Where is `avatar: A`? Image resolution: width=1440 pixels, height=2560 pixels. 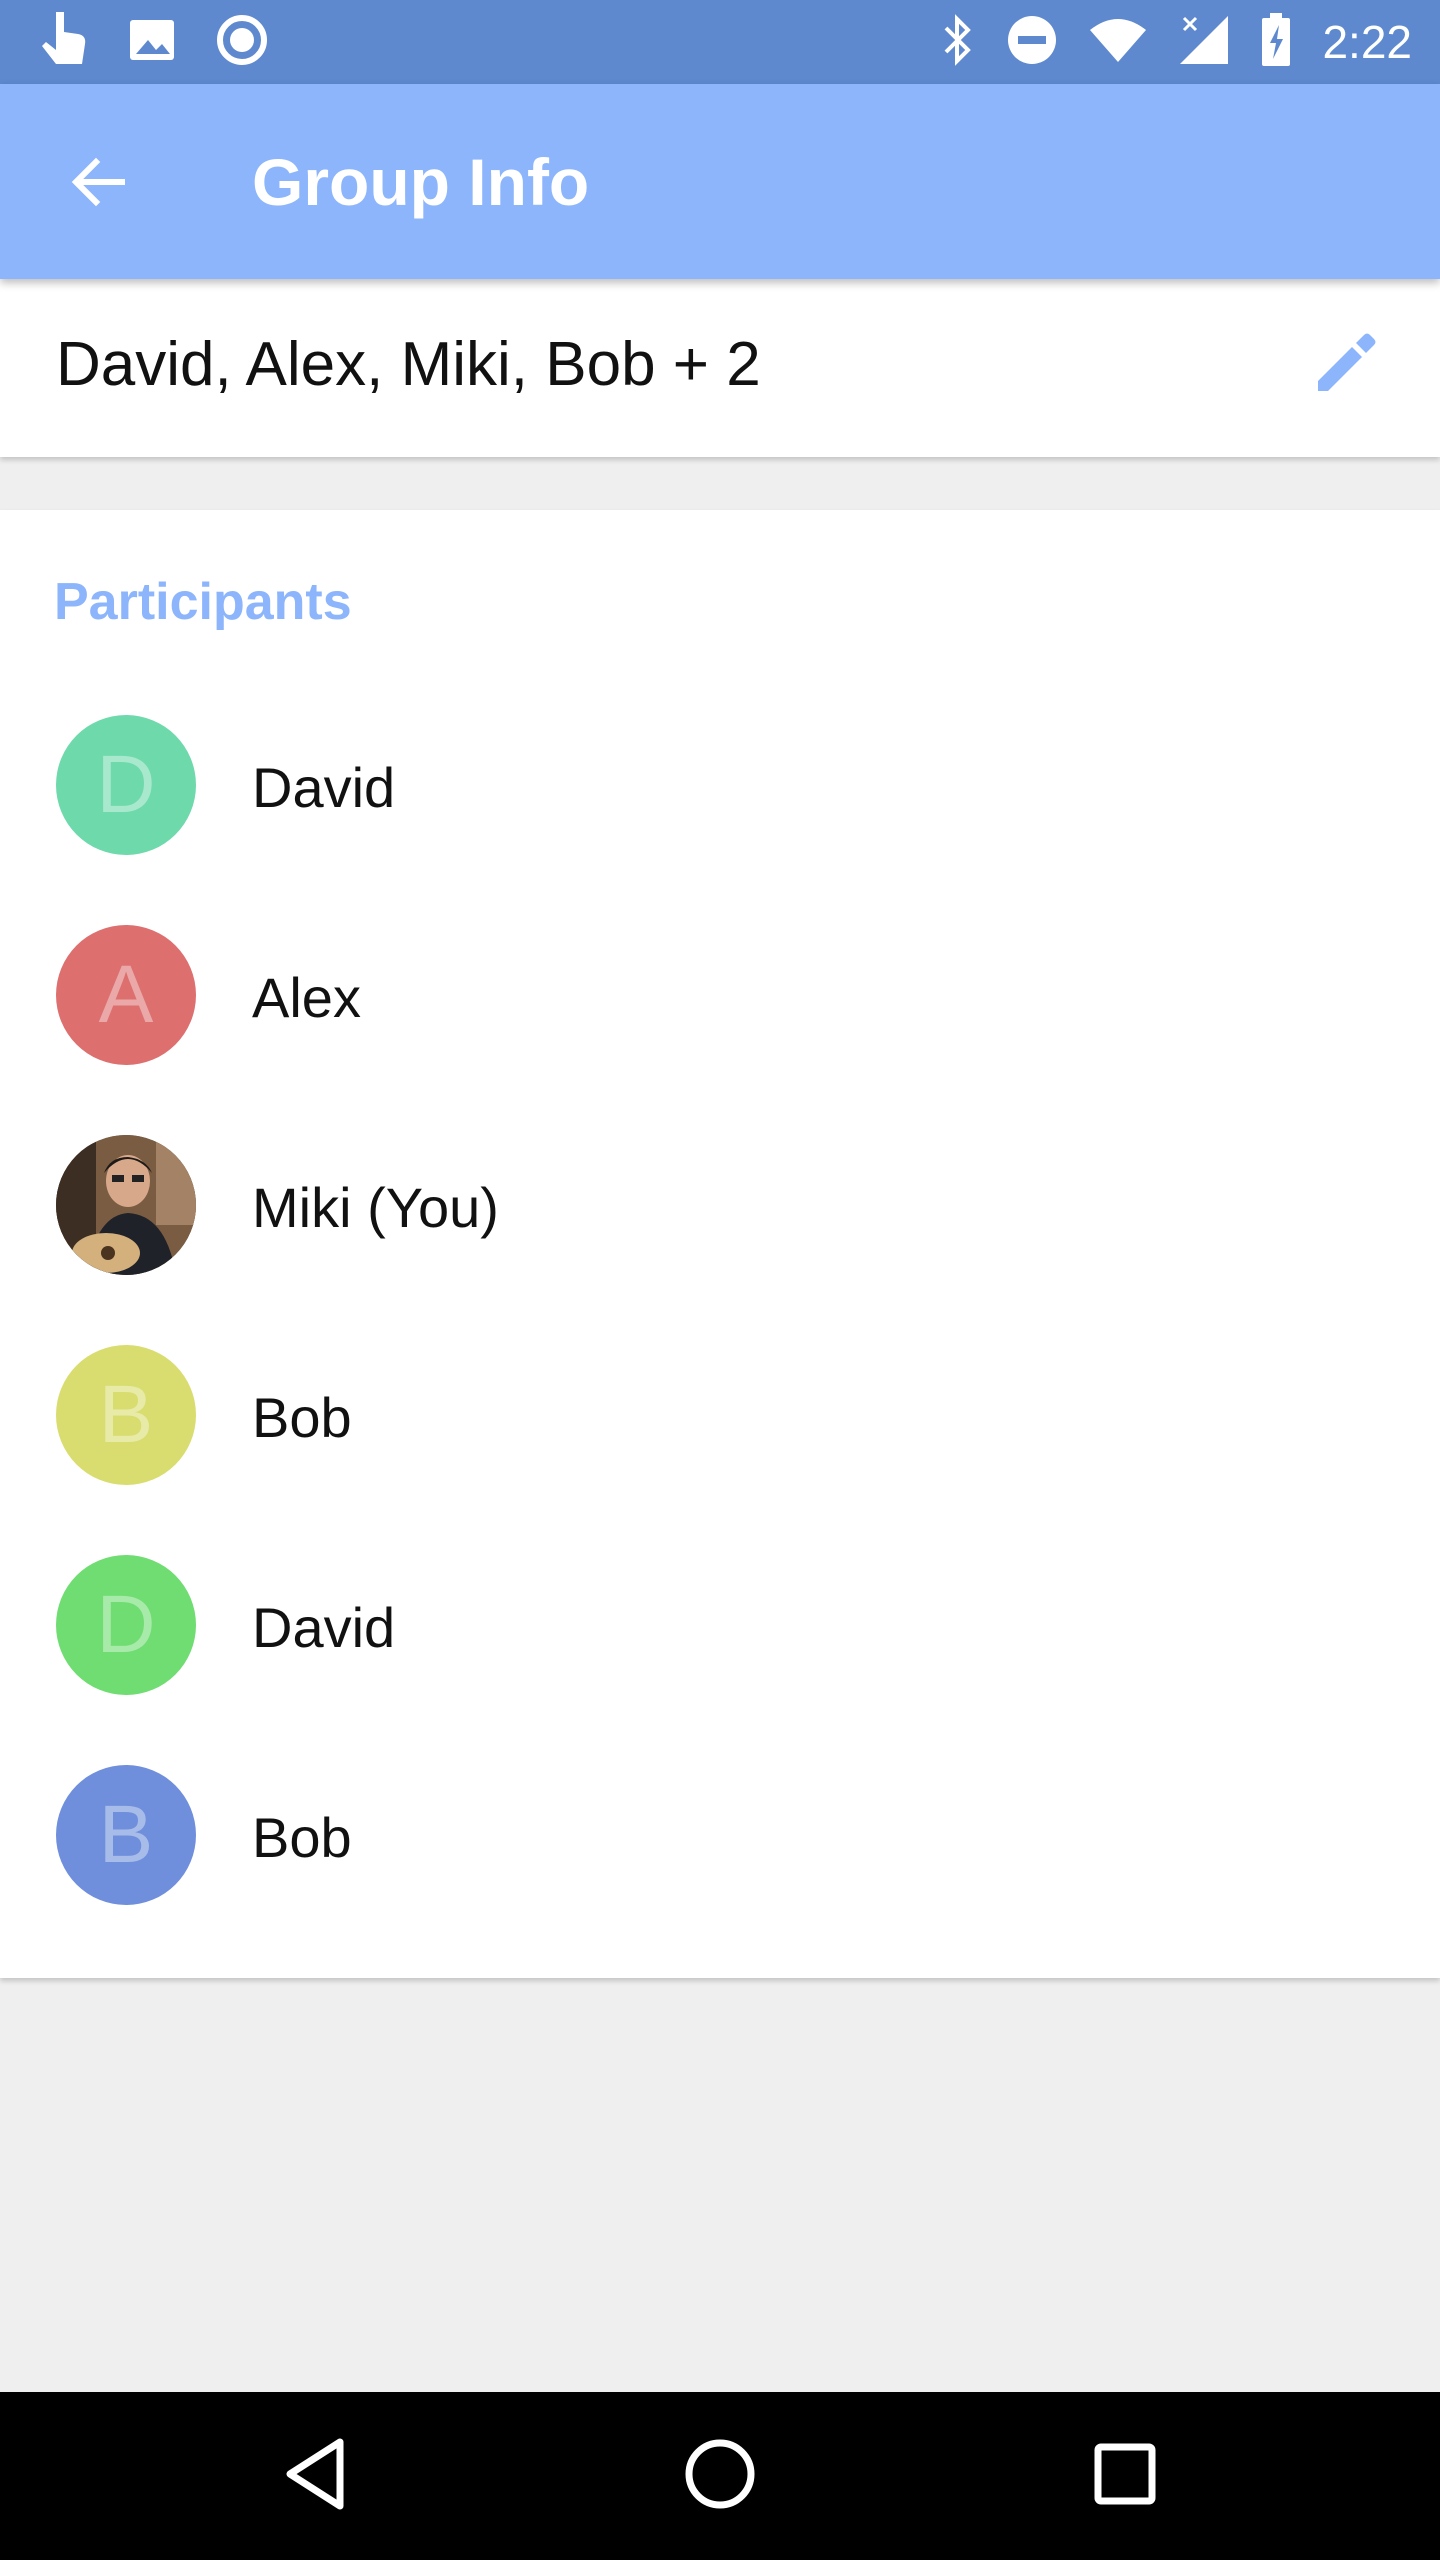
avatar: A is located at coordinates (126, 995).